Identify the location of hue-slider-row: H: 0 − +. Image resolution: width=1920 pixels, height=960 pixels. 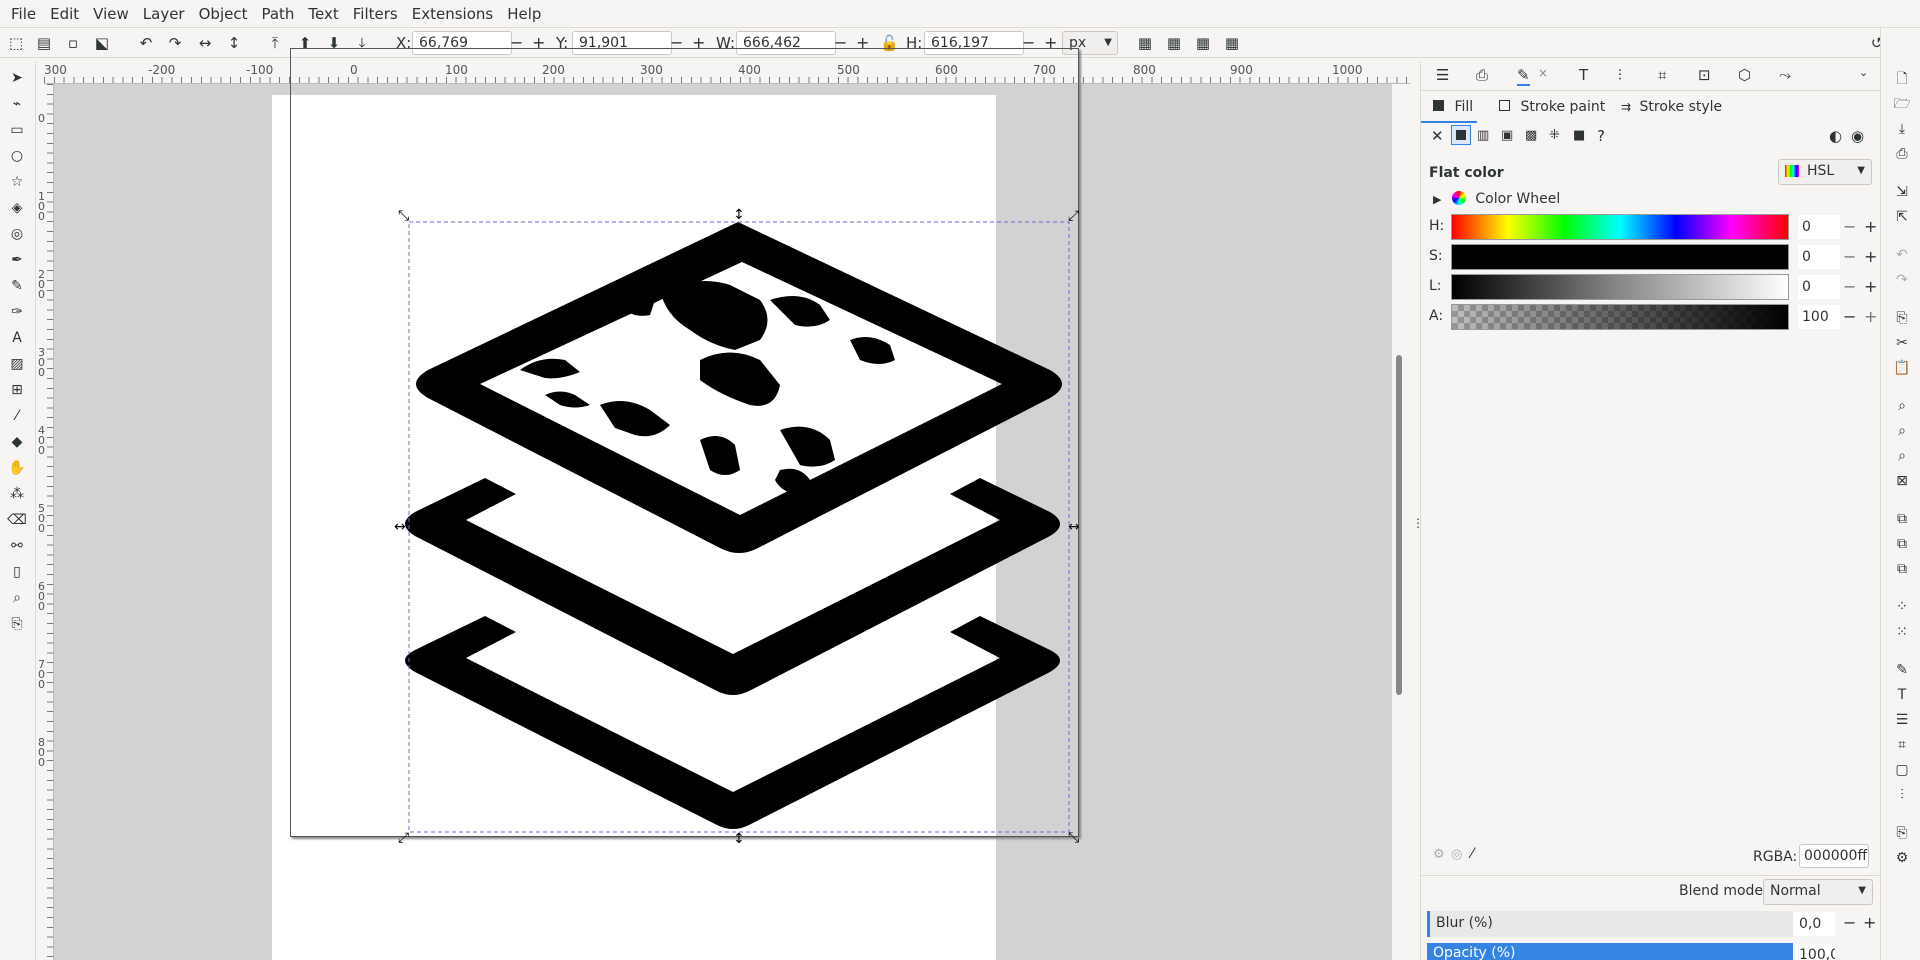
(1653, 227).